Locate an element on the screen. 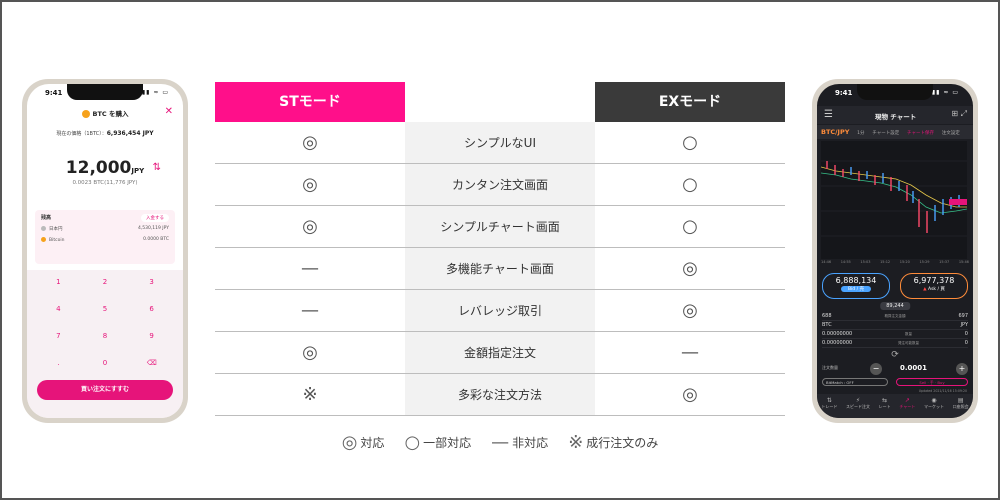 The width and height of the screenshot is (1000, 500). tab-interval: 1分 is located at coordinates (860, 133).